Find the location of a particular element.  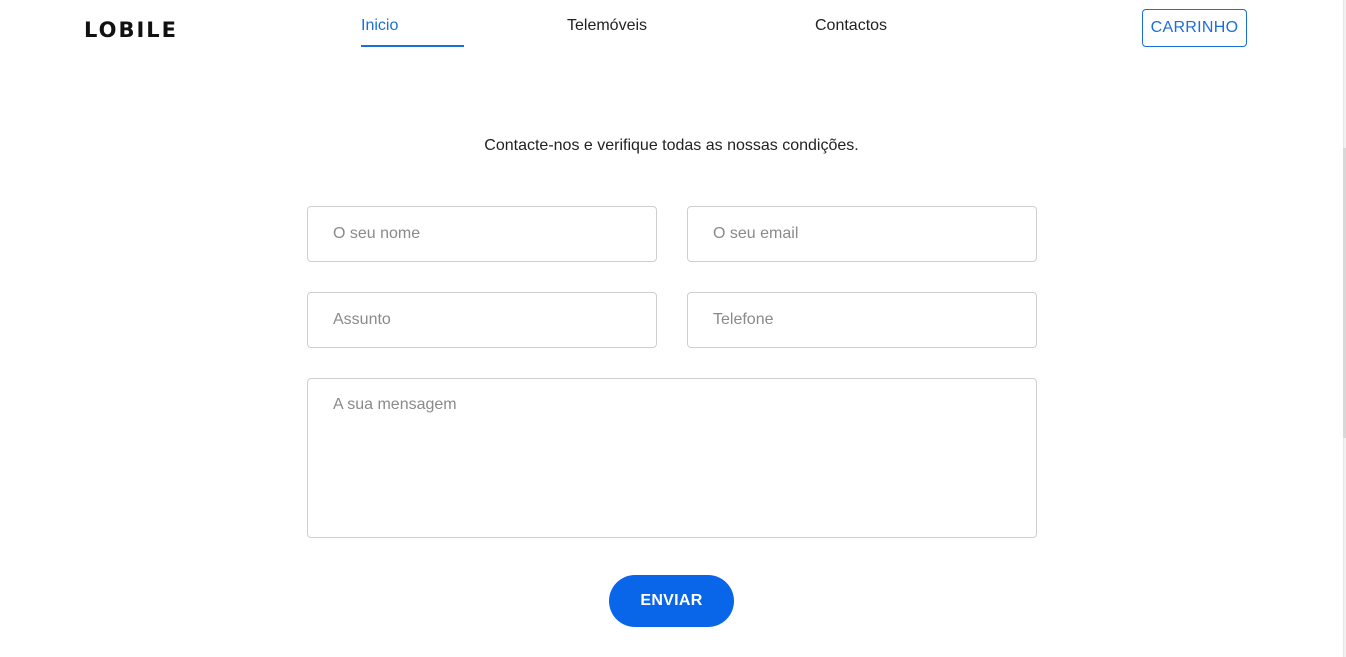

submit-button: ENVIAR is located at coordinates (671, 601).